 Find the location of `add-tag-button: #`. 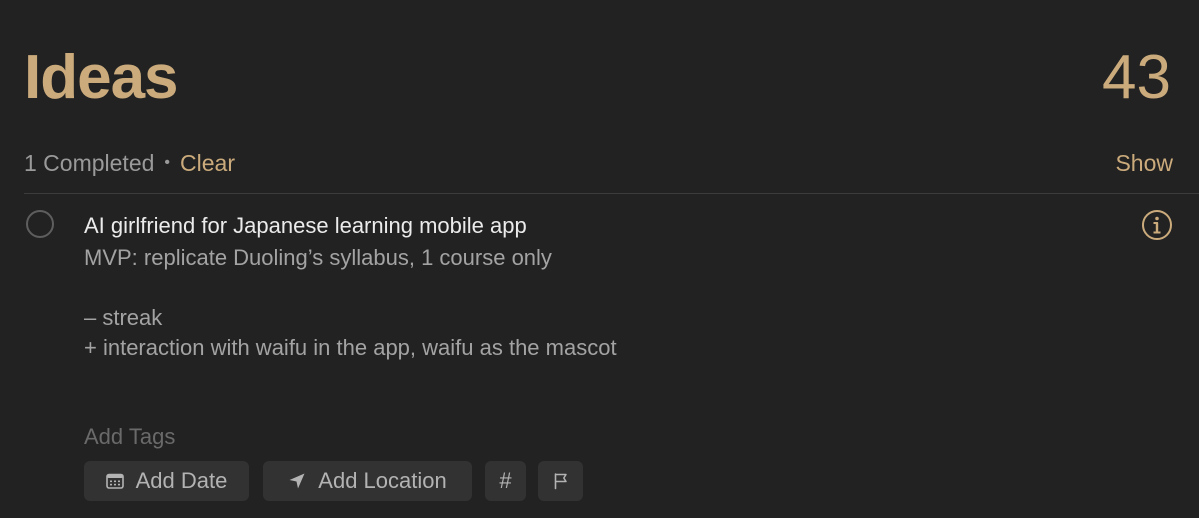

add-tag-button: # is located at coordinates (505, 481).